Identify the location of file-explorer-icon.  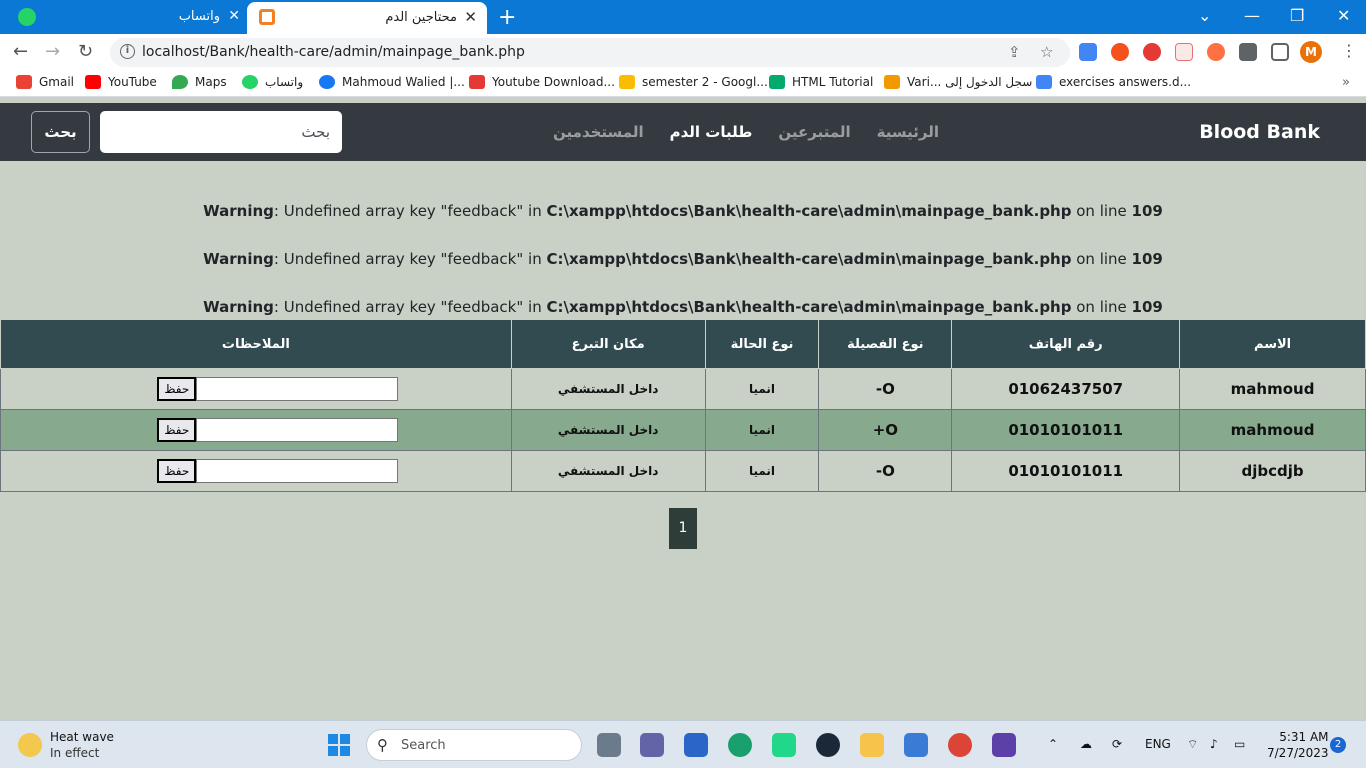
(872, 745).